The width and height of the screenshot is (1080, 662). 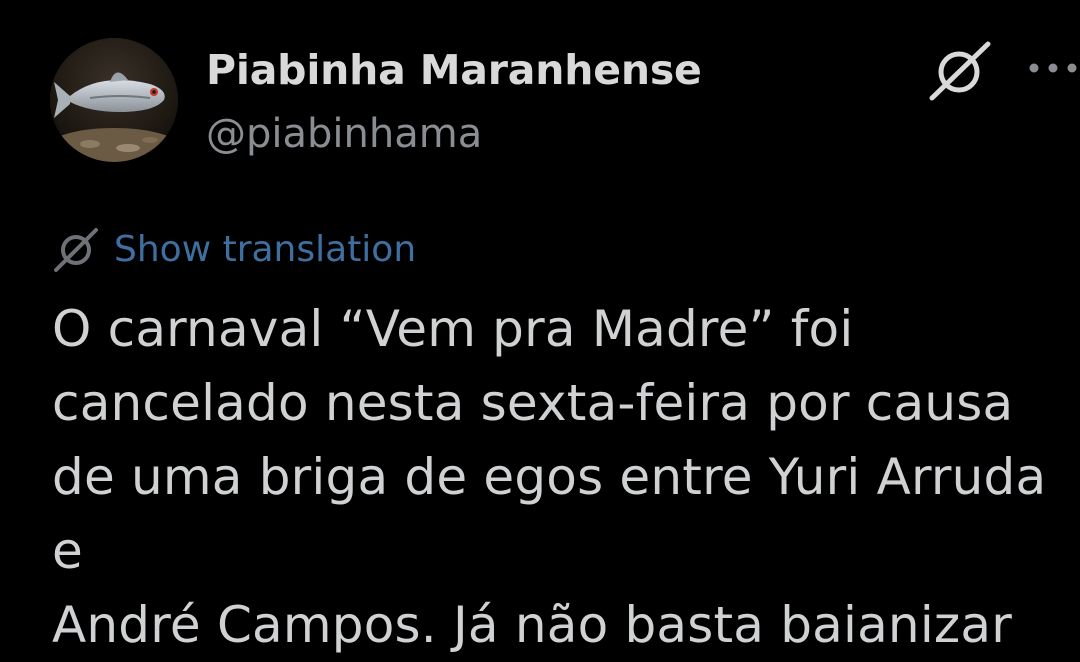 What do you see at coordinates (265, 250) in the screenshot?
I see `show-translation-link: Show translation` at bounding box center [265, 250].